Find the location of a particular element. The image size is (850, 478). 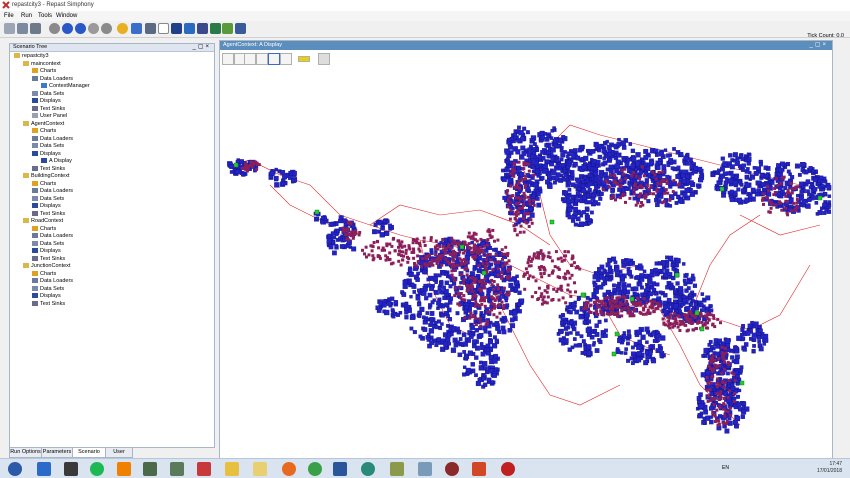

tree-node: JunctionContext is located at coordinates (46, 266).